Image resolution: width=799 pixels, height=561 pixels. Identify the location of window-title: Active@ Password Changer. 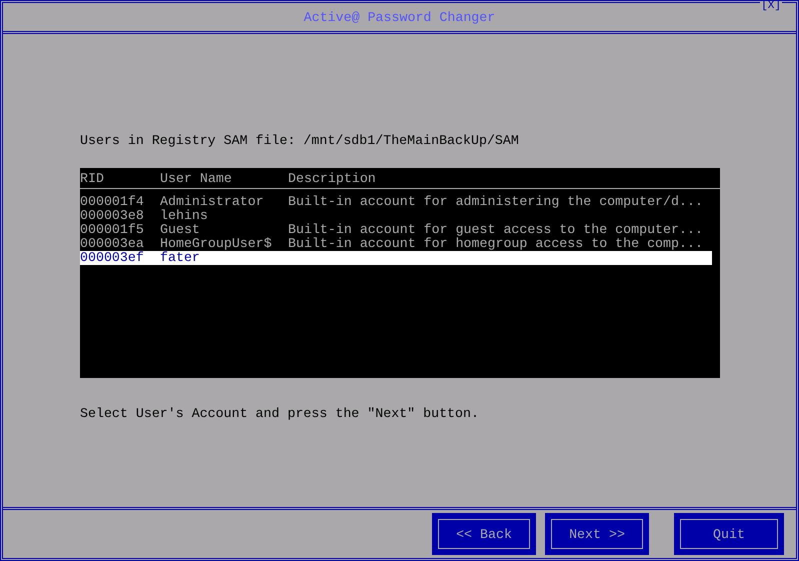
(400, 17).